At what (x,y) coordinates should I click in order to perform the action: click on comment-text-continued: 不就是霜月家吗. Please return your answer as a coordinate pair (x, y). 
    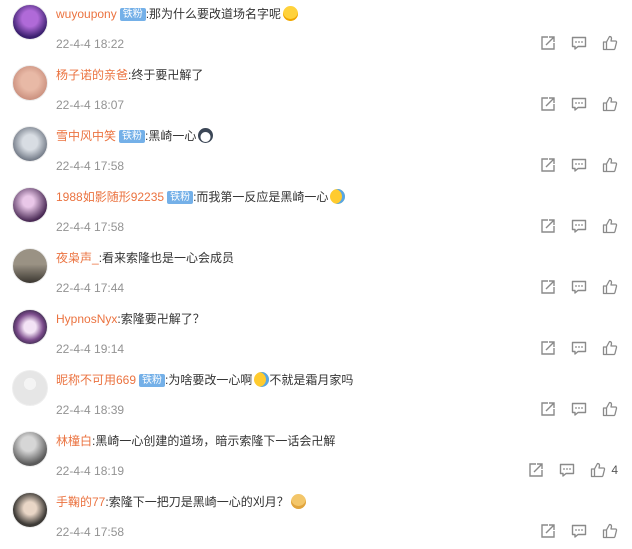
    Looking at the image, I should click on (311, 380).